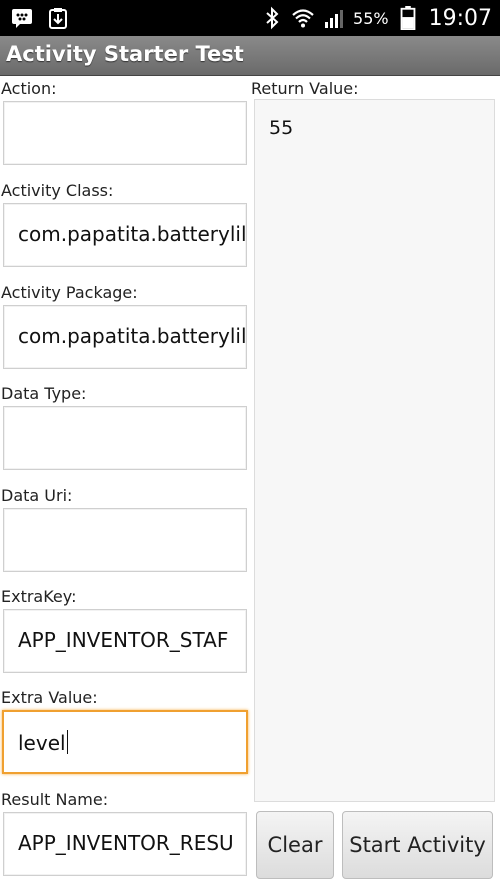 This screenshot has height=889, width=500. I want to click on wifi-icon, so click(303, 18).